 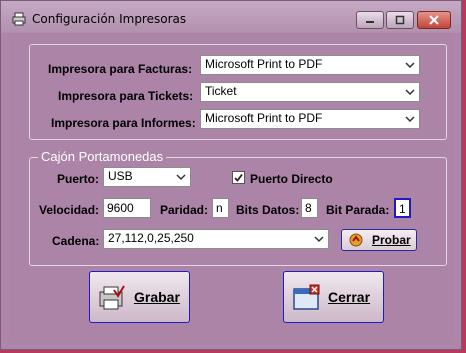 I want to click on printer-icon, so click(x=19, y=19).